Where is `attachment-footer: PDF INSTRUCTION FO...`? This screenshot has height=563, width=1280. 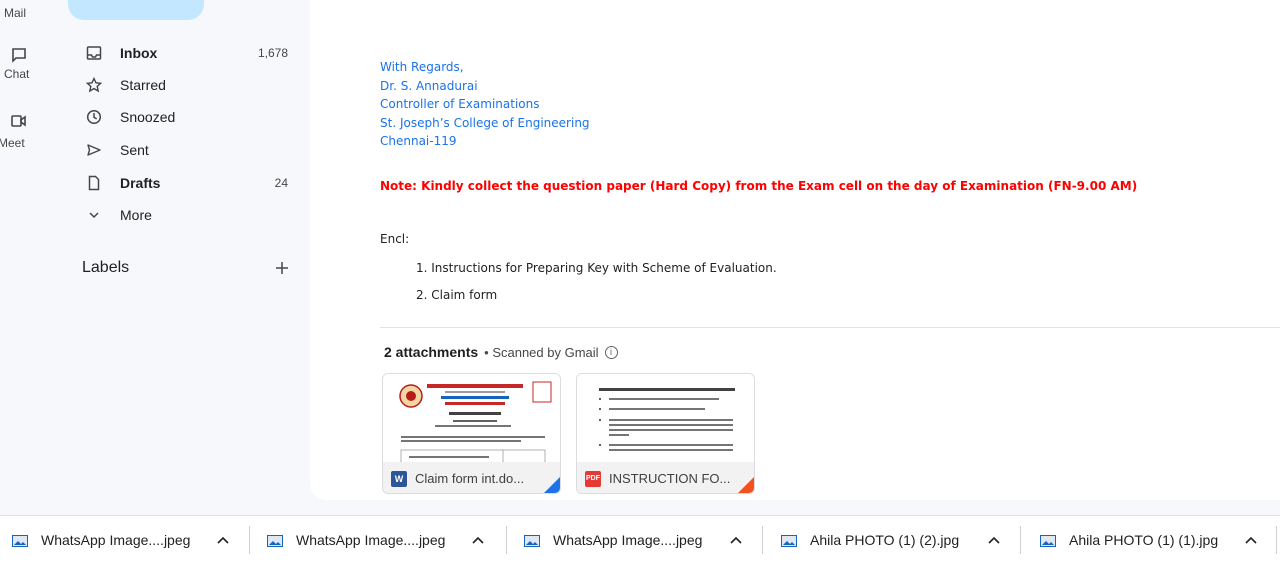
attachment-footer: PDF INSTRUCTION FO... is located at coordinates (665, 477).